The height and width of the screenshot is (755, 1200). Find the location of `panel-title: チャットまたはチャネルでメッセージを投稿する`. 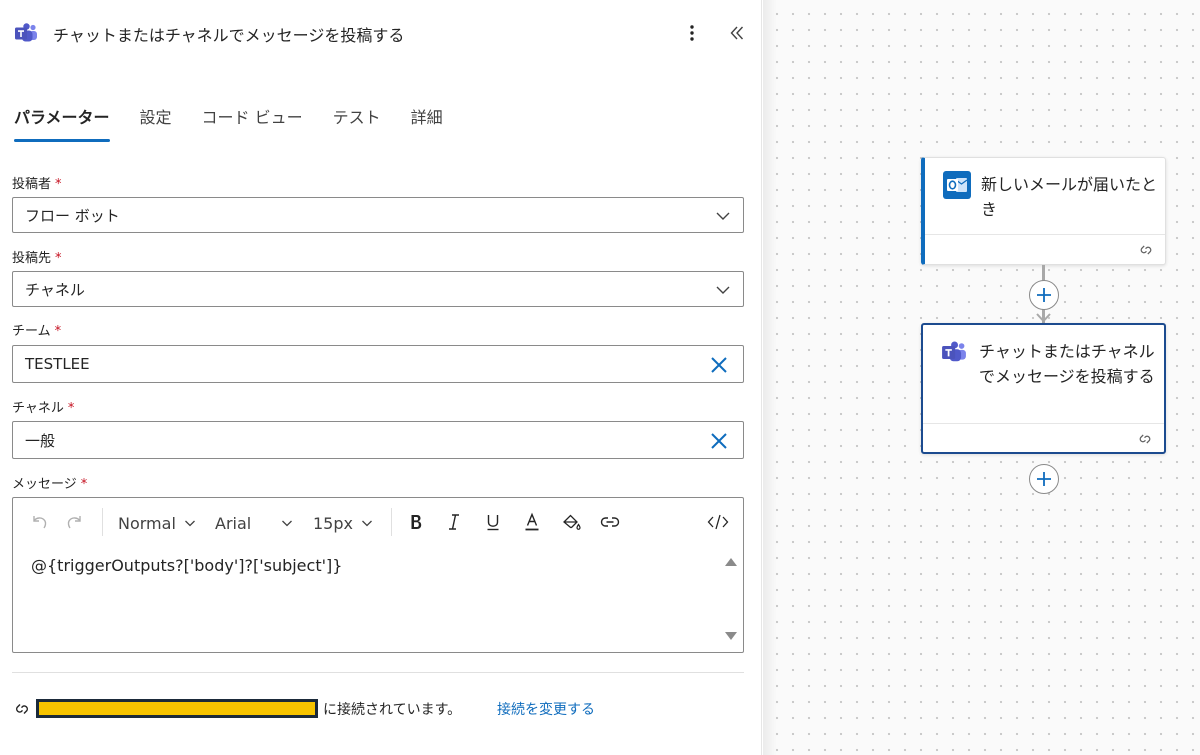

panel-title: チャットまたはチャネルでメッセージを投稿する is located at coordinates (229, 35).